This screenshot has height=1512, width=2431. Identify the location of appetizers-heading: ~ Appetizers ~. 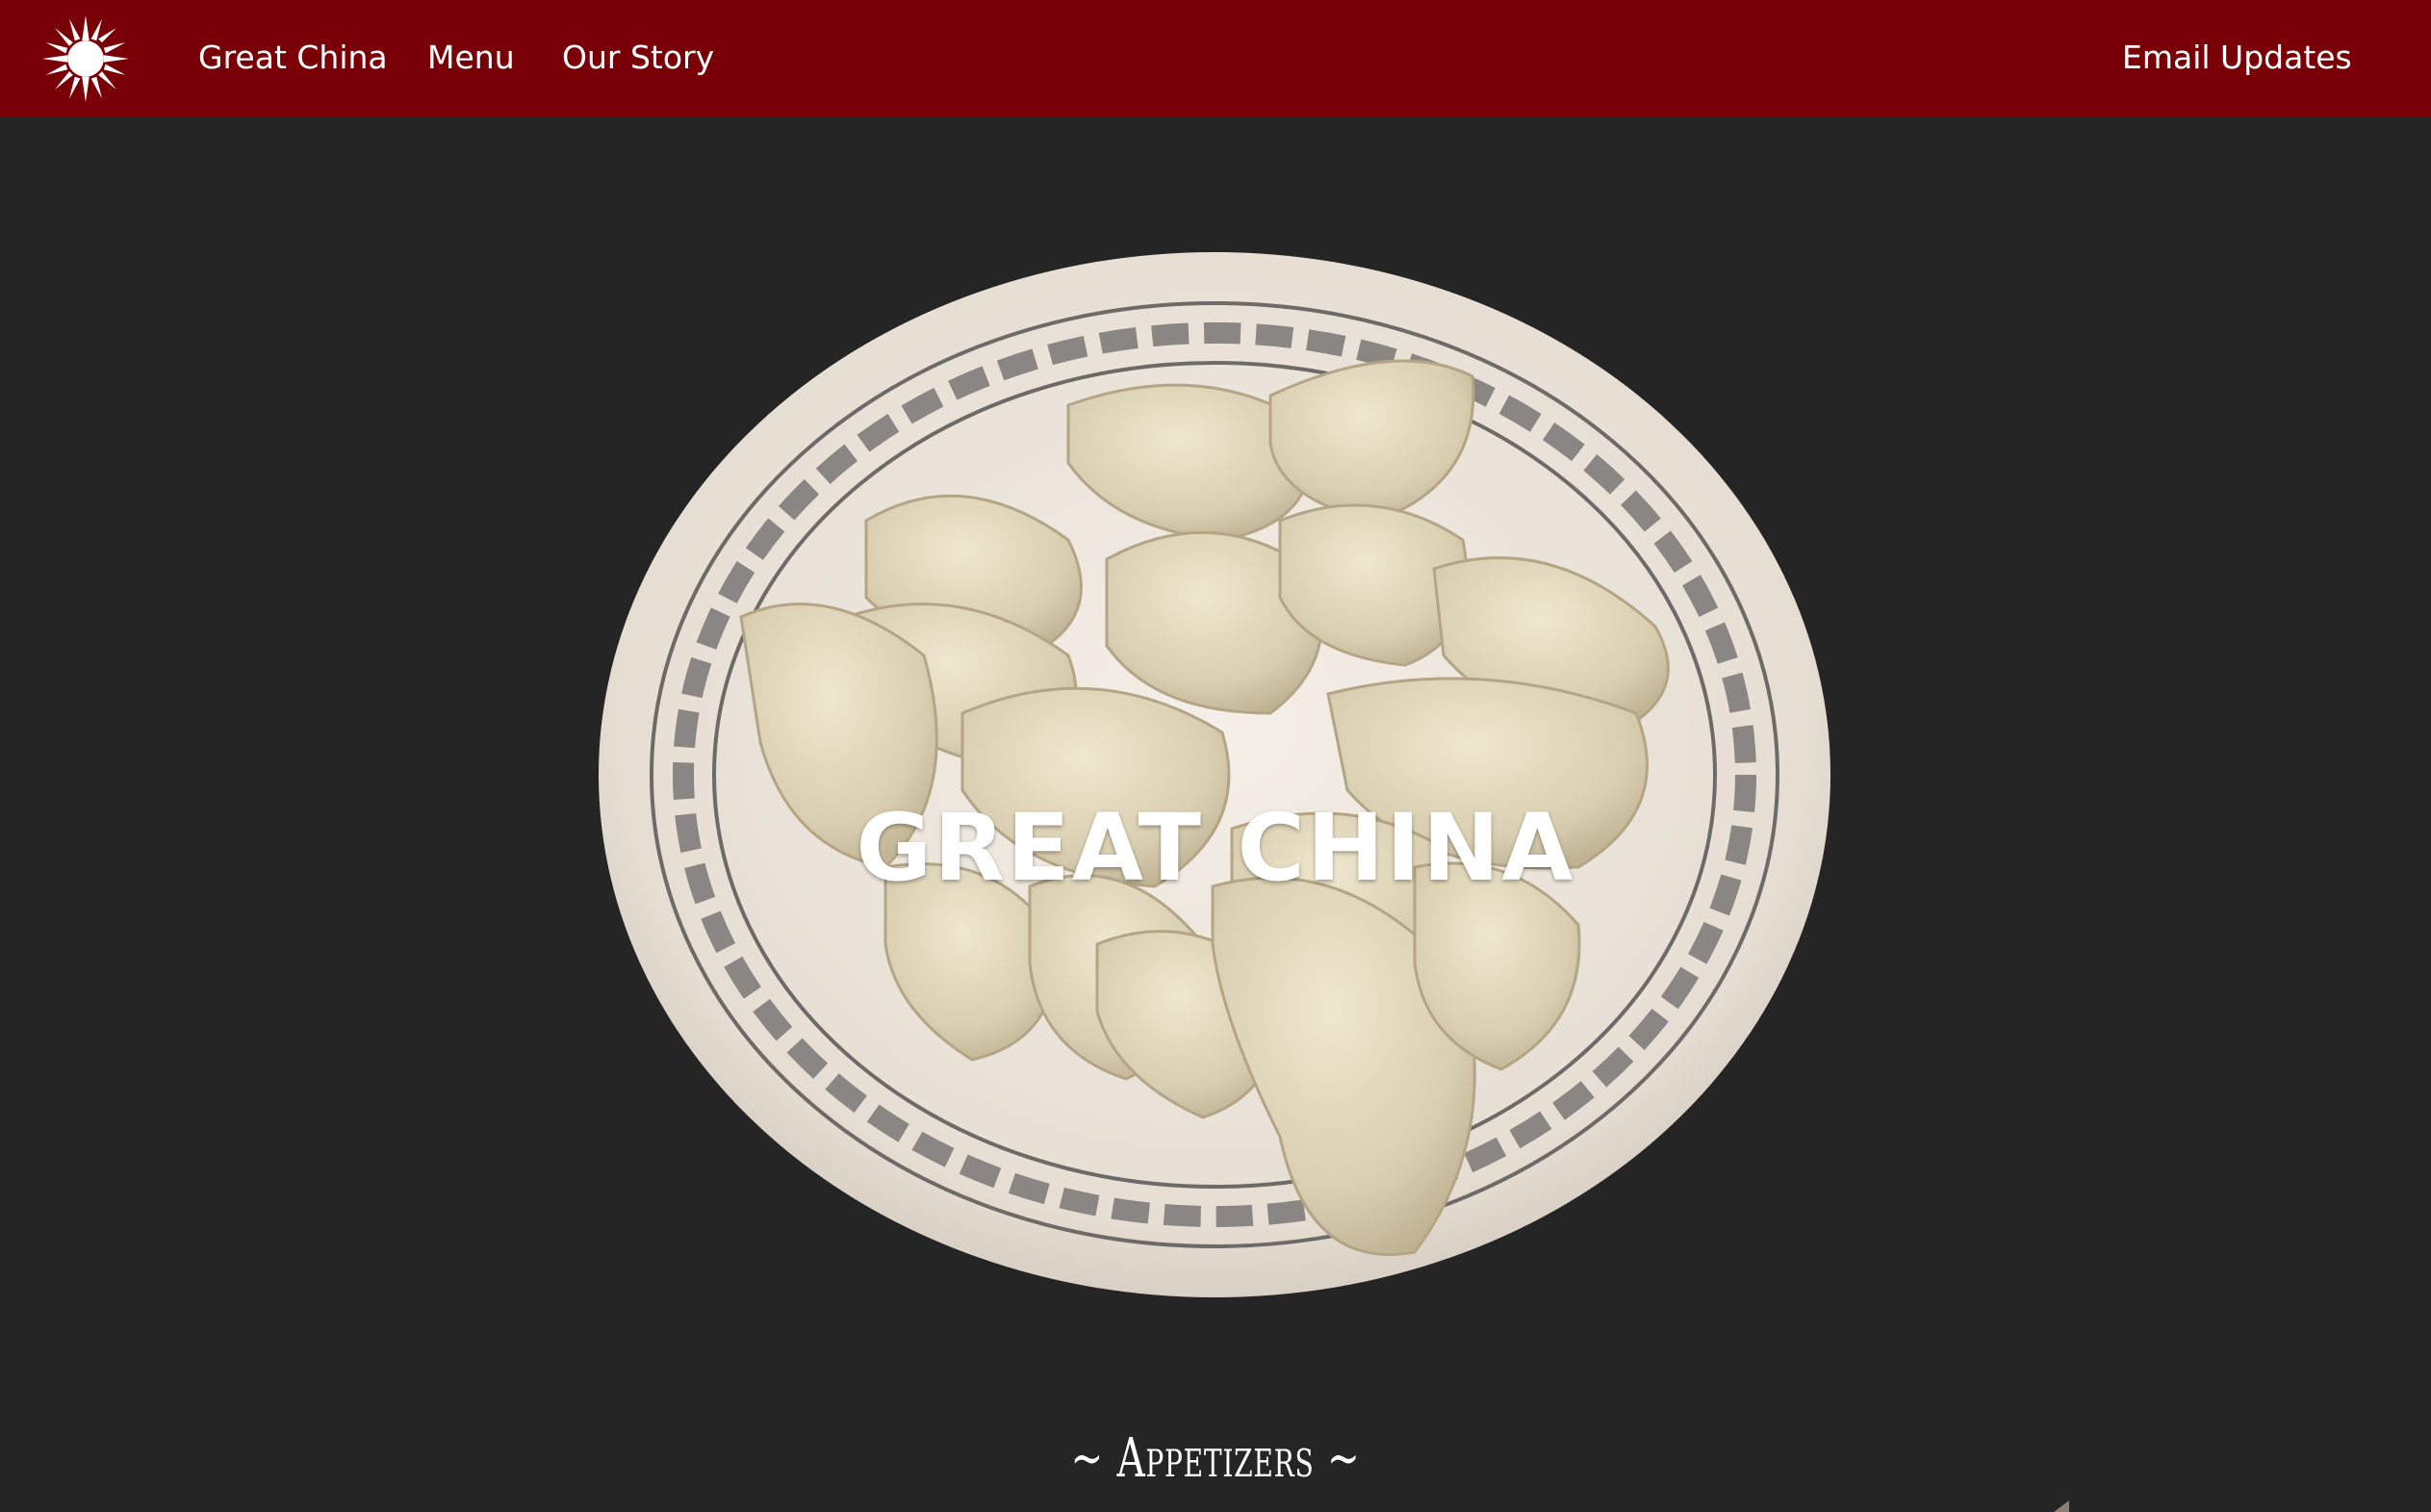
(1215, 1458).